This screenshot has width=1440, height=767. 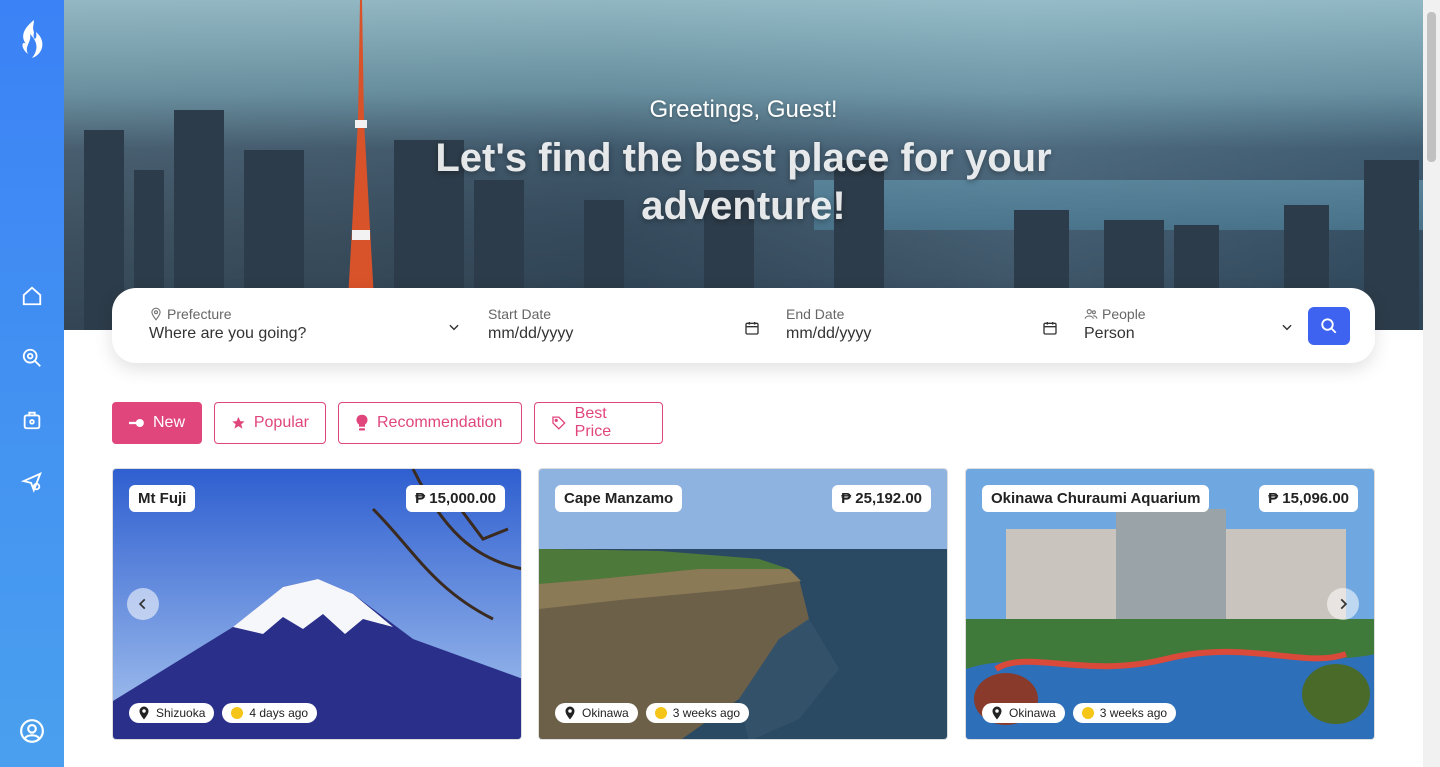 I want to click on card-meta: Shizuoka 4 days ago, so click(x=223, y=713).